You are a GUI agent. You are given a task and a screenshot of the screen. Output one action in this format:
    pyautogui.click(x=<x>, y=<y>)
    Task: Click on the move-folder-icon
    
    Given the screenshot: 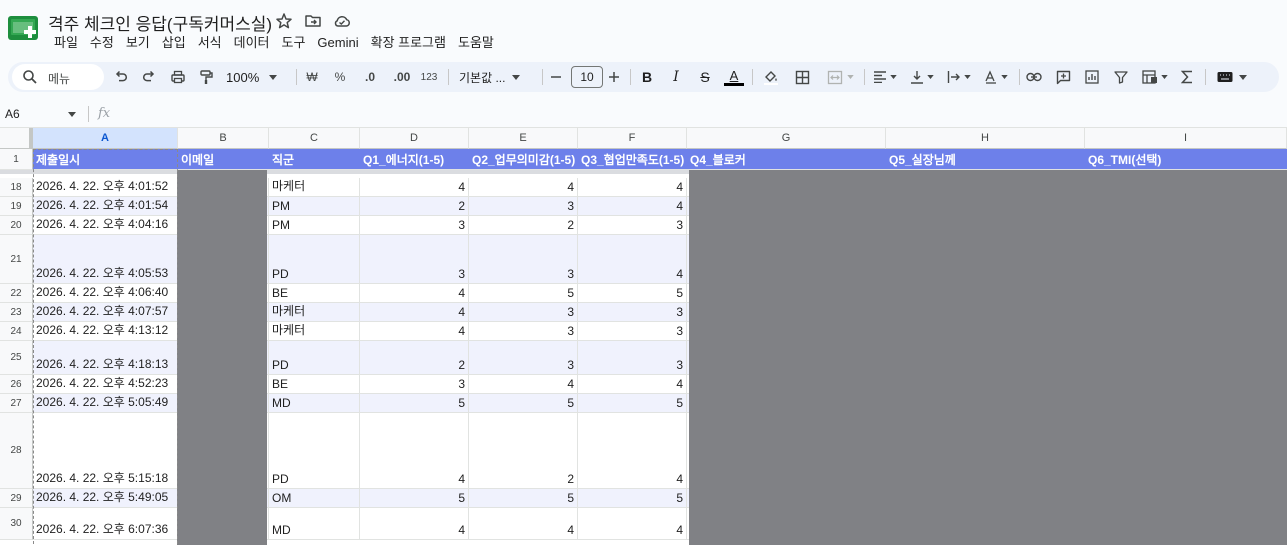 What is the action you would take?
    pyautogui.click(x=313, y=21)
    